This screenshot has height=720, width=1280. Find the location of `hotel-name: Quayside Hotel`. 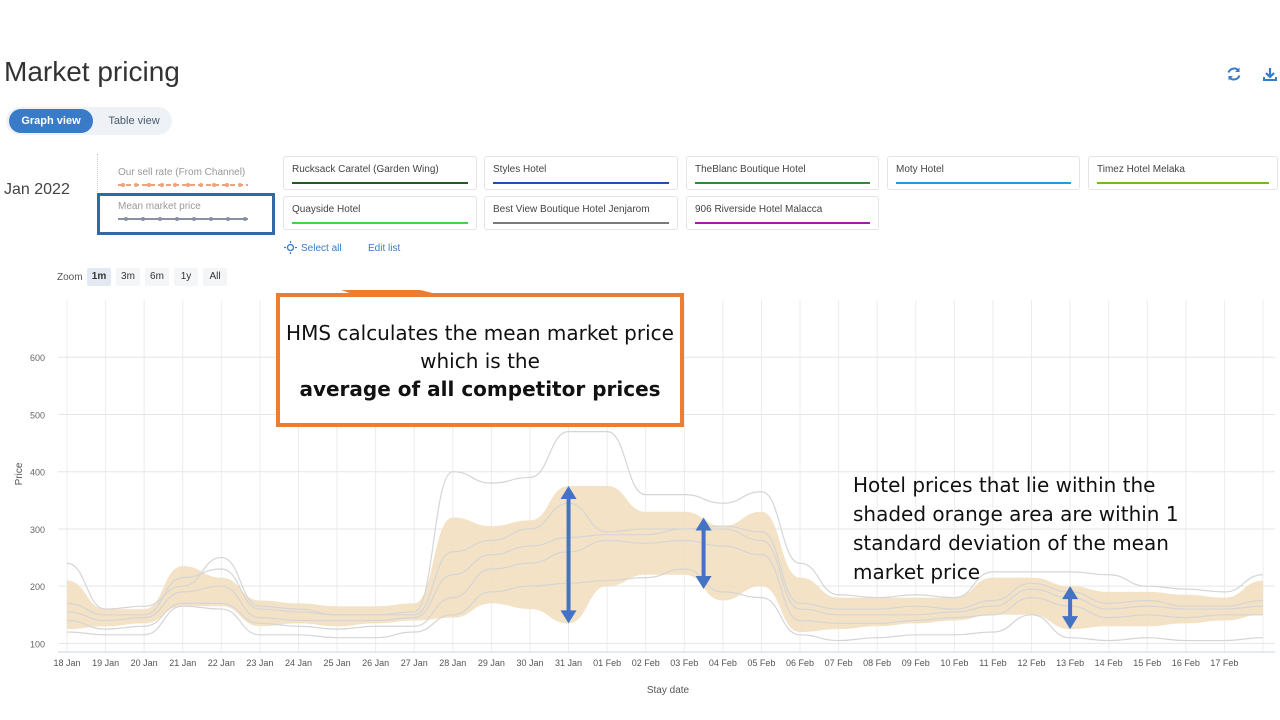

hotel-name: Quayside Hotel is located at coordinates (326, 209).